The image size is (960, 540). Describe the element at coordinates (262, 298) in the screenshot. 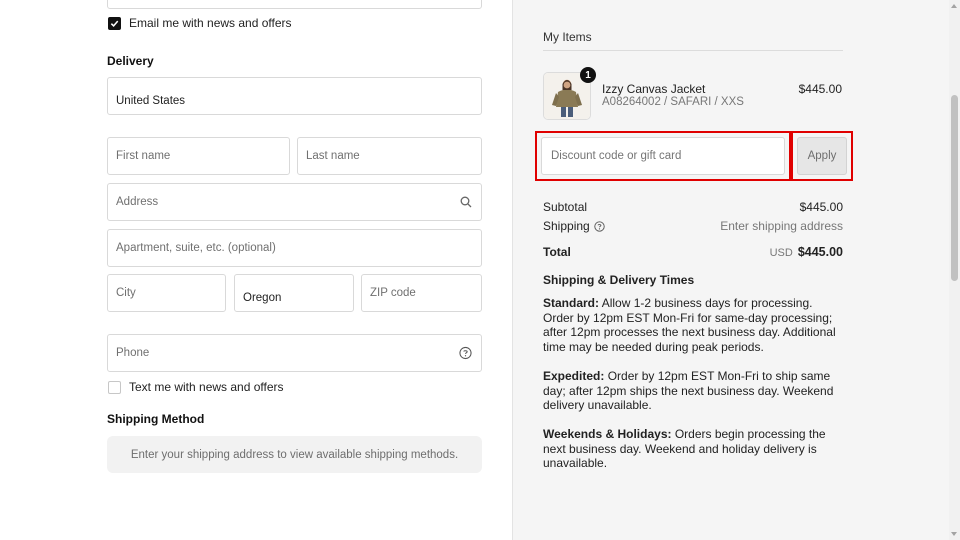

I see `state-value: Oregon` at that location.